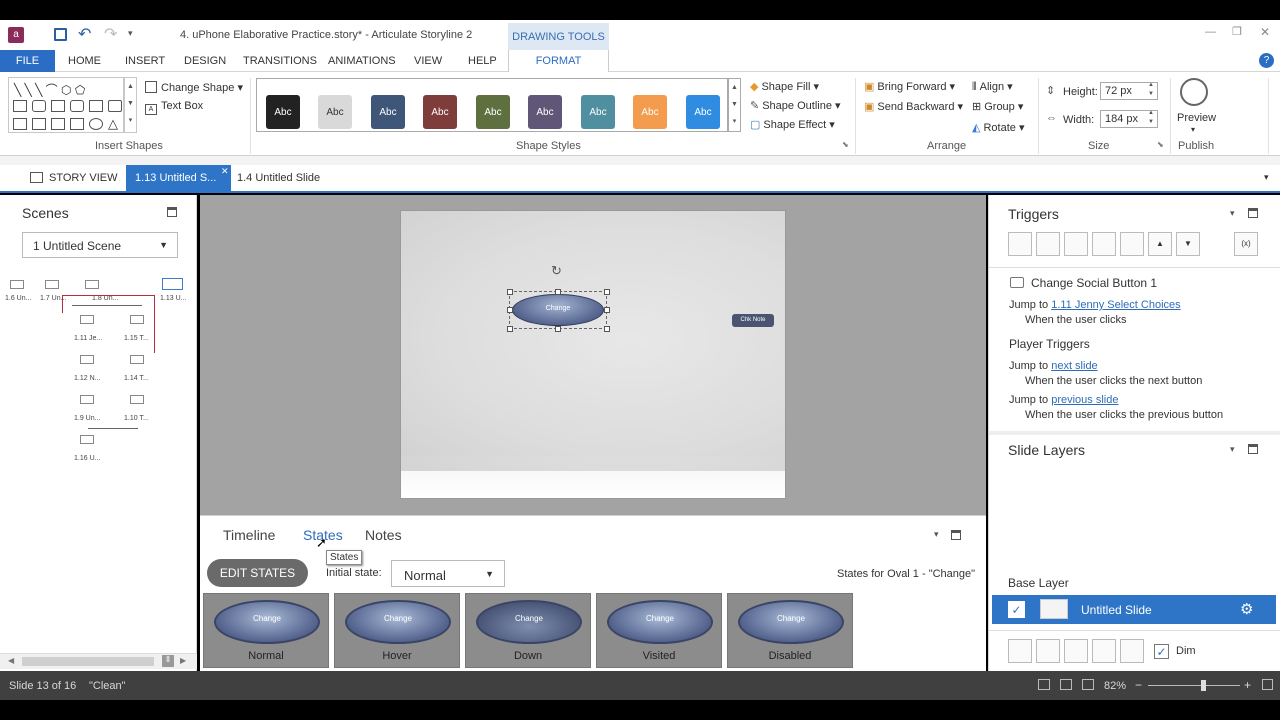 The image size is (1280, 720). What do you see at coordinates (145, 61) in the screenshot?
I see `tab-insert: INSERT` at bounding box center [145, 61].